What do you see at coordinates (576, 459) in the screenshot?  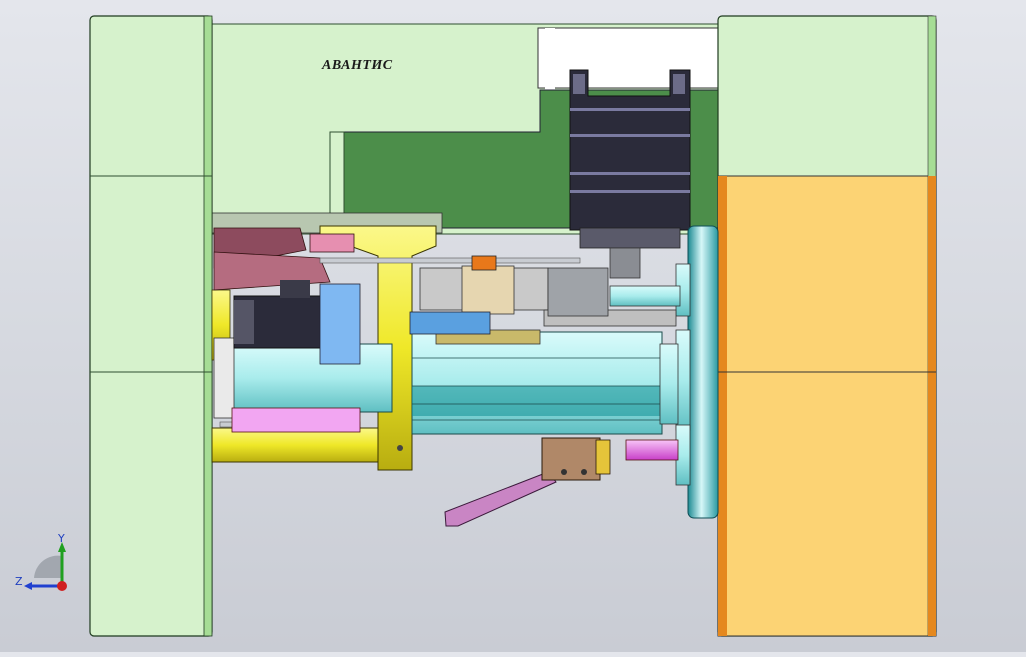 I see `clamp-block` at bounding box center [576, 459].